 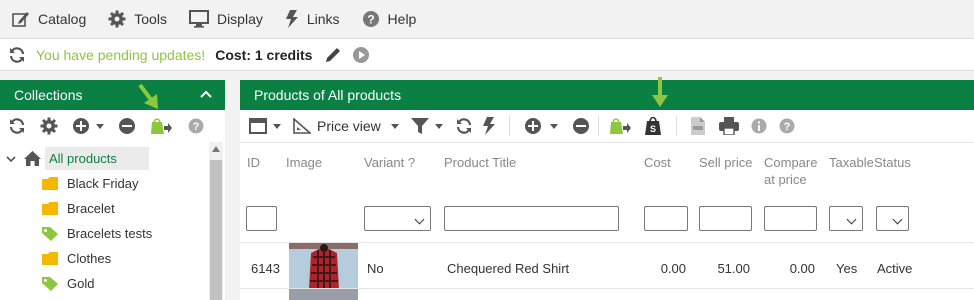 I want to click on menu-links: Links, so click(x=312, y=19).